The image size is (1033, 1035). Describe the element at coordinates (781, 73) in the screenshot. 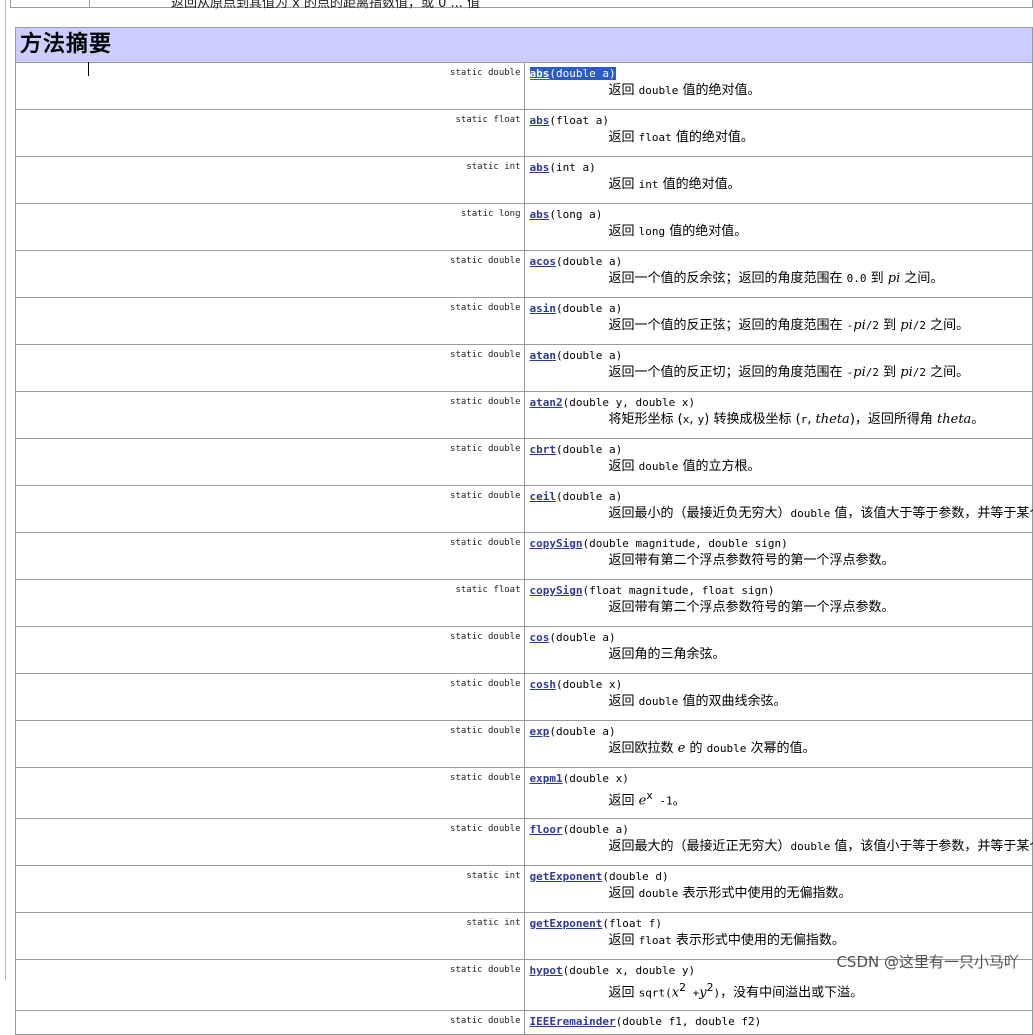

I see `method-signature: abs(double a)` at that location.